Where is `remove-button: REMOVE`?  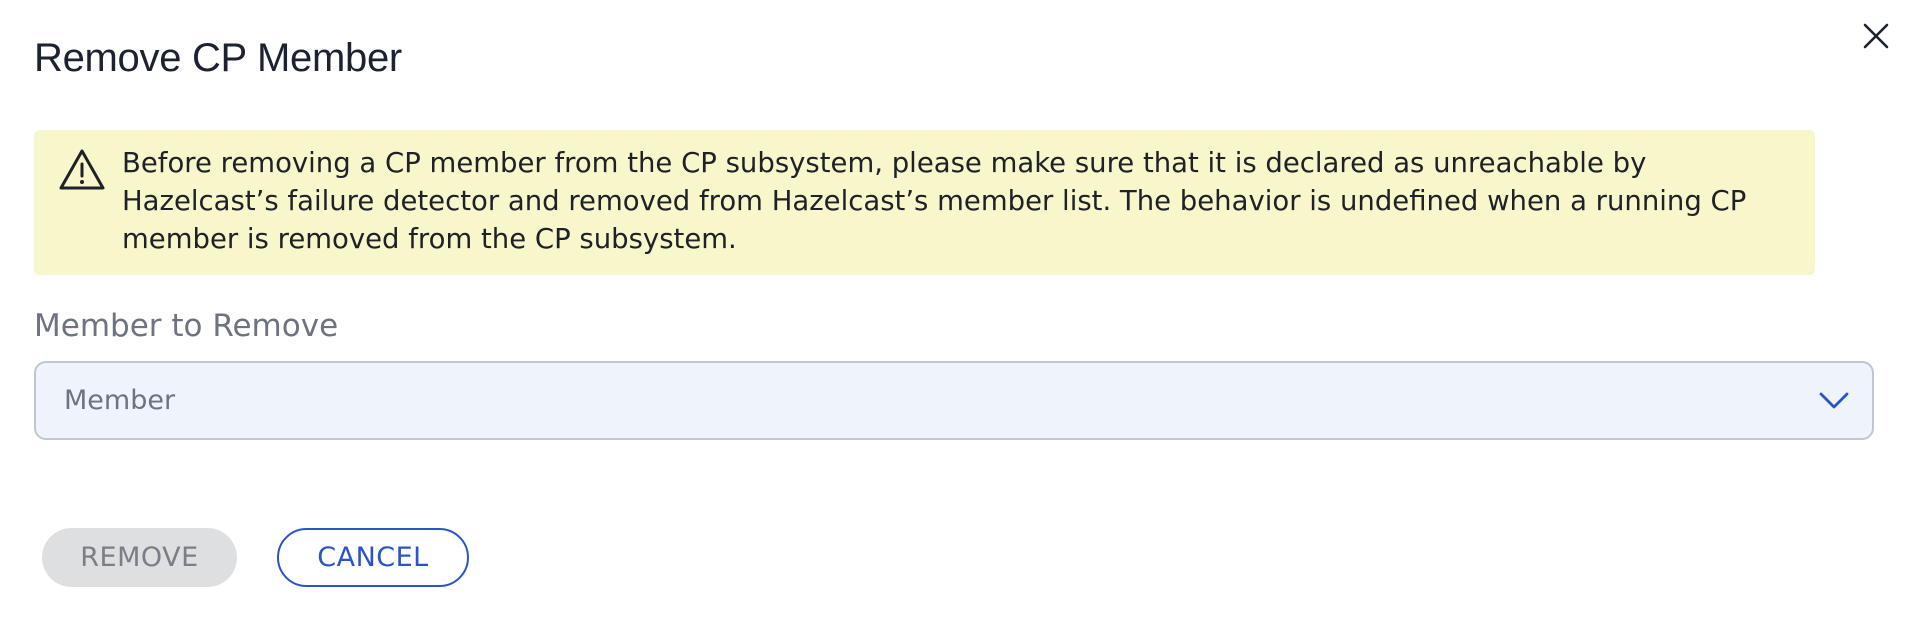 remove-button: REMOVE is located at coordinates (139, 557).